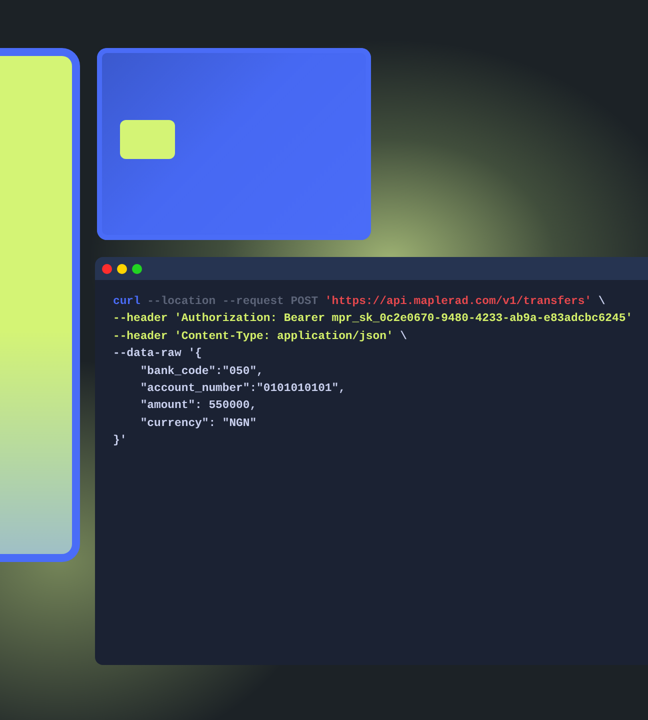 The height and width of the screenshot is (720, 648). I want to click on code-line: "amount": 550000,, so click(198, 406).